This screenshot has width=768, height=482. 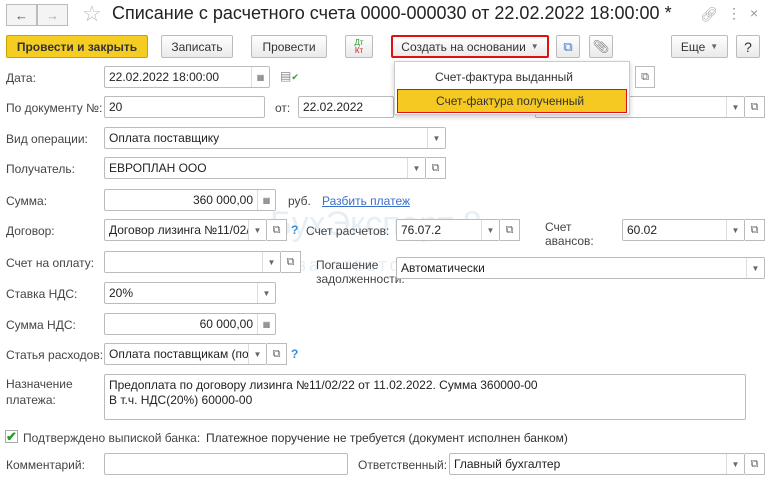 I want to click on invoice-select: ▼, so click(x=192, y=262).